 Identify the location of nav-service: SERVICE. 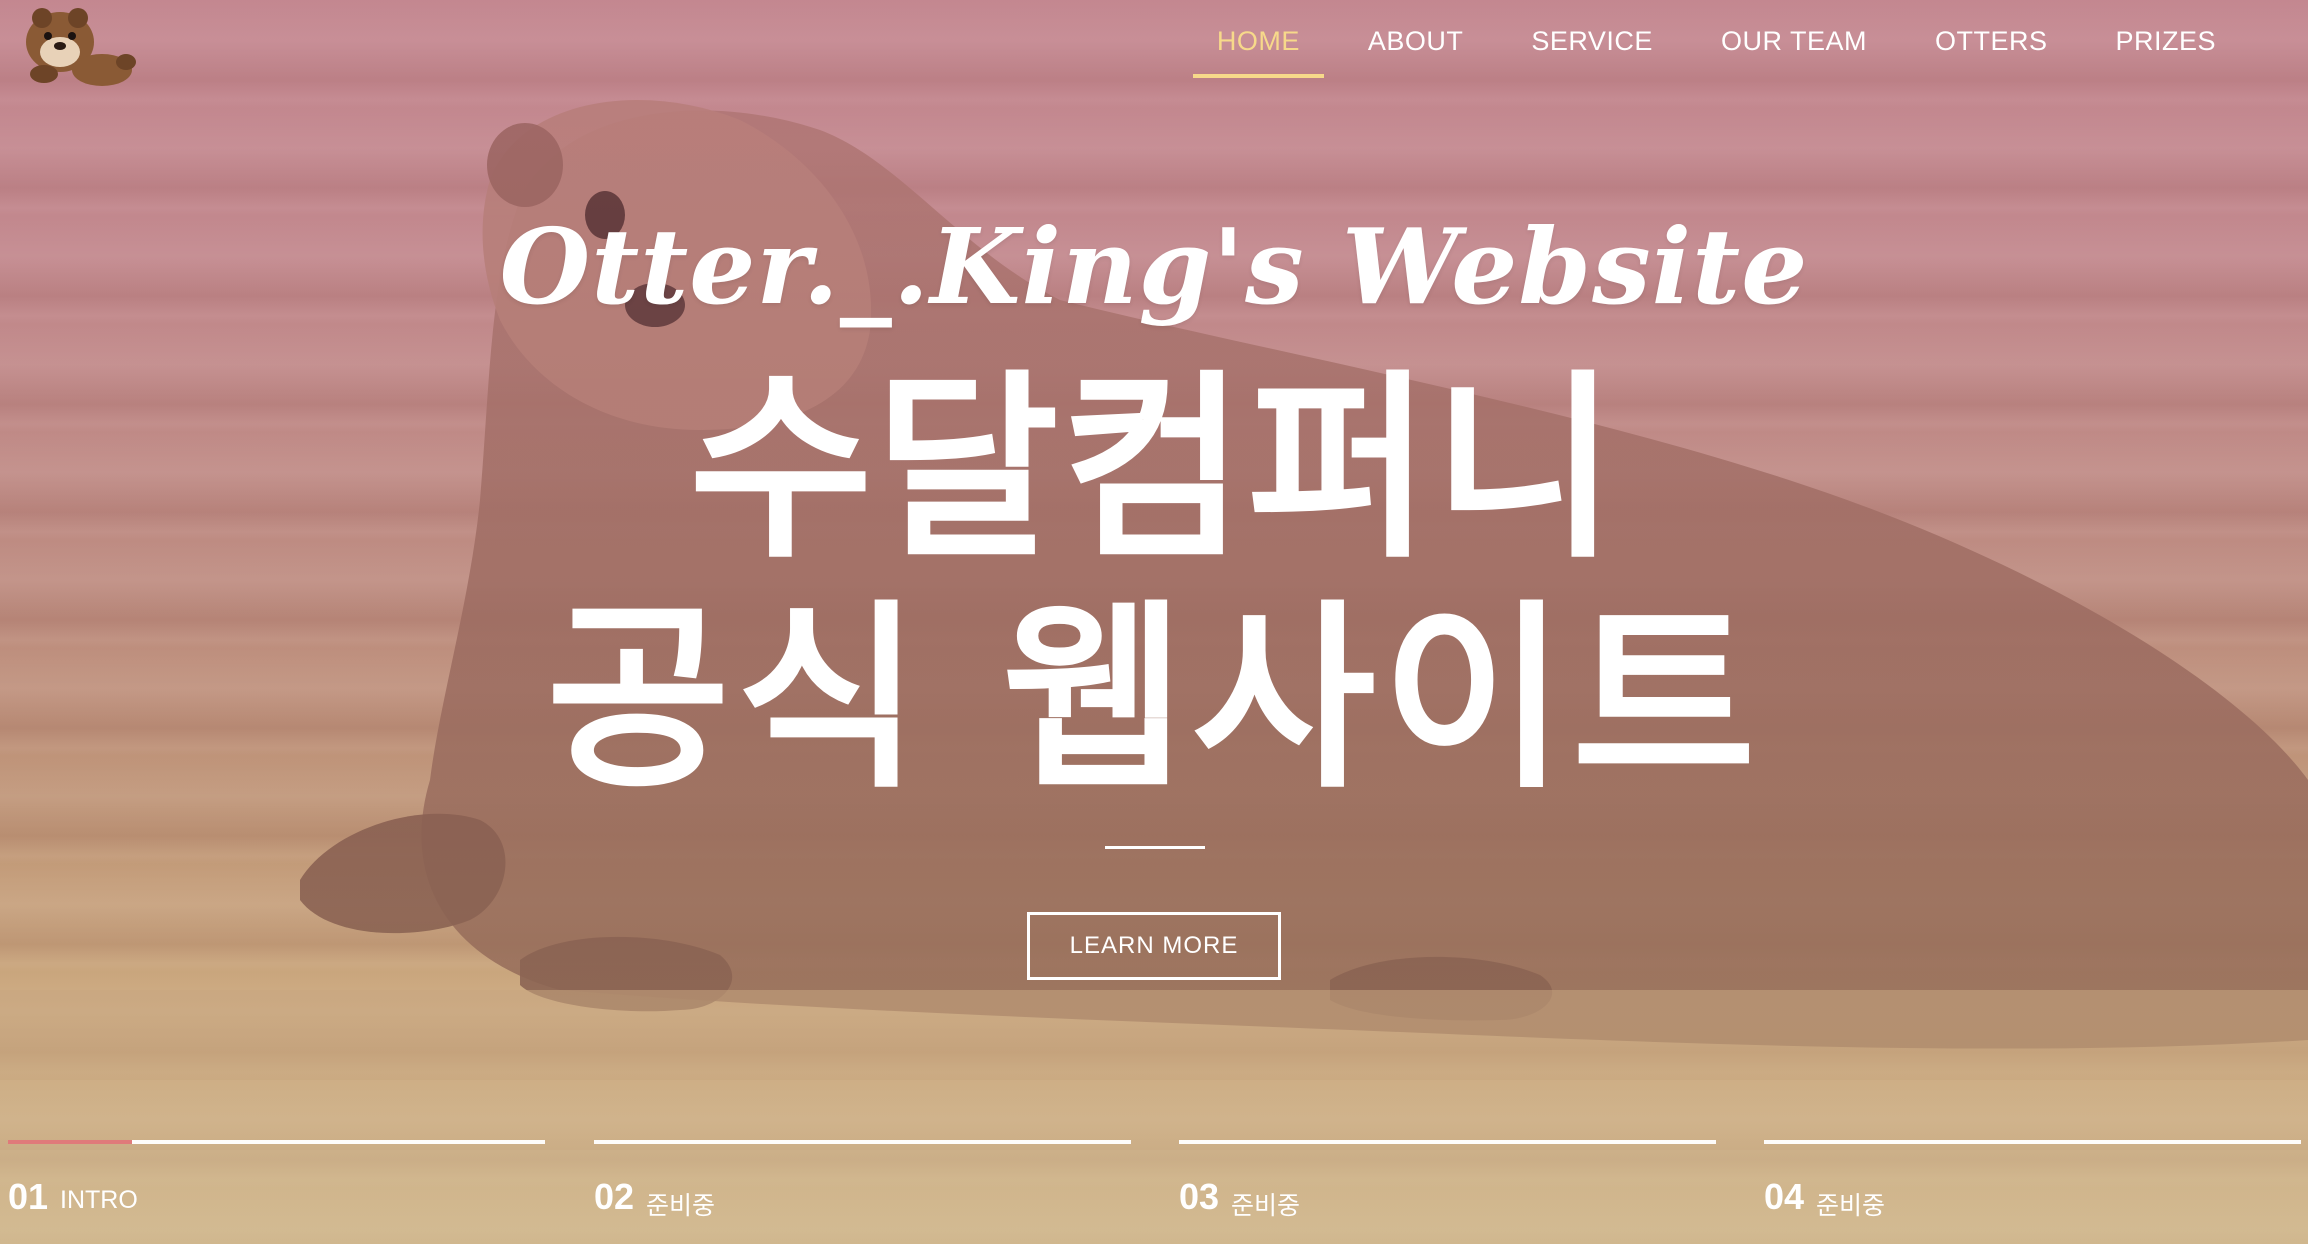
(1592, 41).